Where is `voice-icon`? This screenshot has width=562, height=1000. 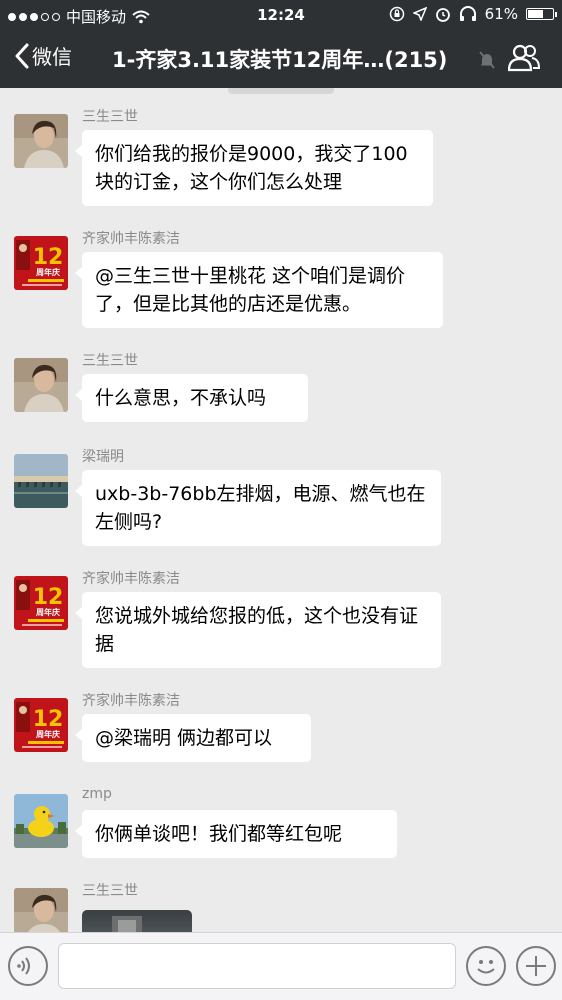
voice-icon is located at coordinates (23, 966).